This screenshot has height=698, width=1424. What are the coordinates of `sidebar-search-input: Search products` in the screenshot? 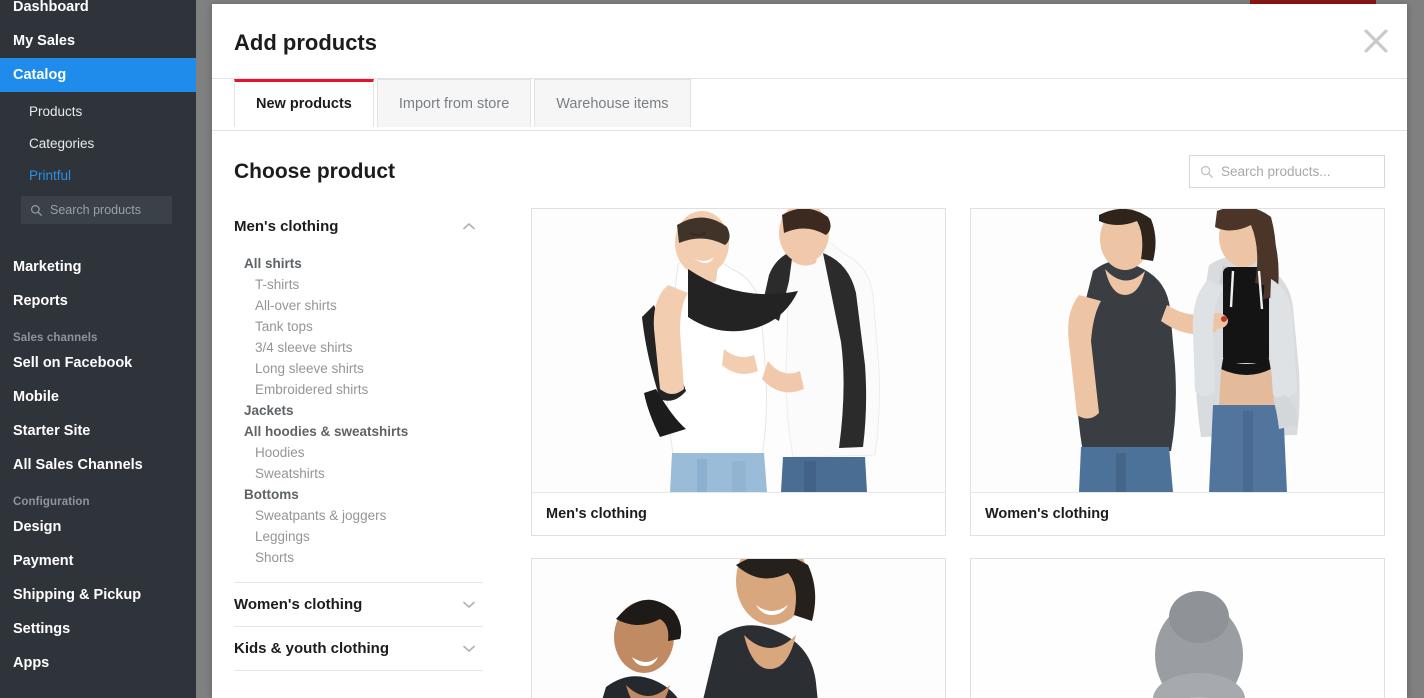 It's located at (96, 210).